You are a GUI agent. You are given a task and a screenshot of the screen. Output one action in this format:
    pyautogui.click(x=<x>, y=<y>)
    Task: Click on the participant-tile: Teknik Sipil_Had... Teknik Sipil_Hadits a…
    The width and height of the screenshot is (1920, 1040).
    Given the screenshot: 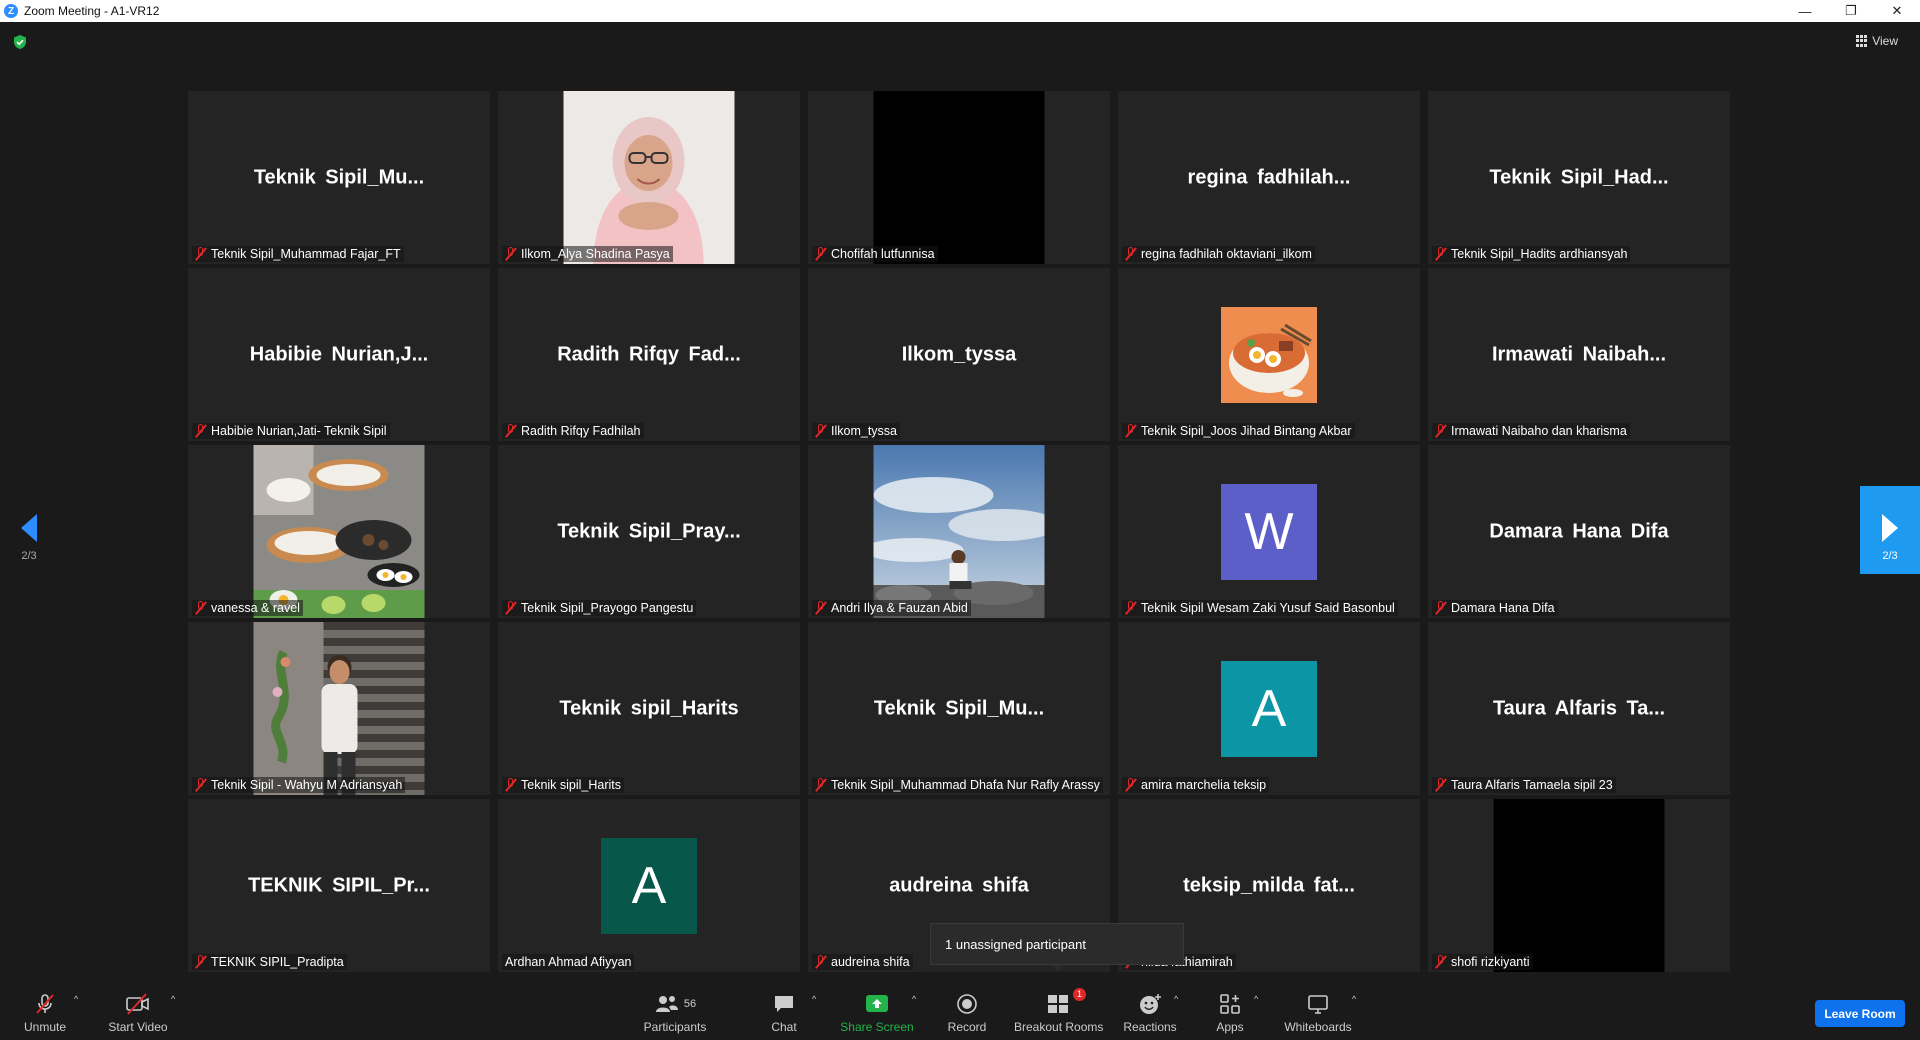 What is the action you would take?
    pyautogui.click(x=1579, y=177)
    